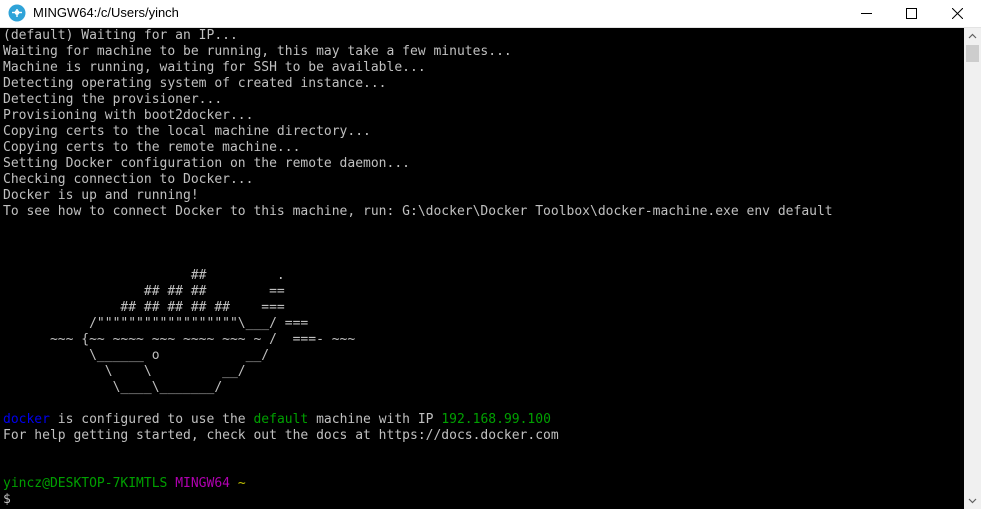 The image size is (981, 509). Describe the element at coordinates (281, 419) in the screenshot. I see `machine-name: default` at that location.